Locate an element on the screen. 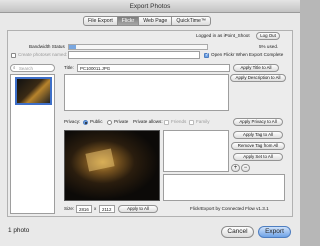 The height and width of the screenshot is (246, 320). description-textarea is located at coordinates (146, 92).